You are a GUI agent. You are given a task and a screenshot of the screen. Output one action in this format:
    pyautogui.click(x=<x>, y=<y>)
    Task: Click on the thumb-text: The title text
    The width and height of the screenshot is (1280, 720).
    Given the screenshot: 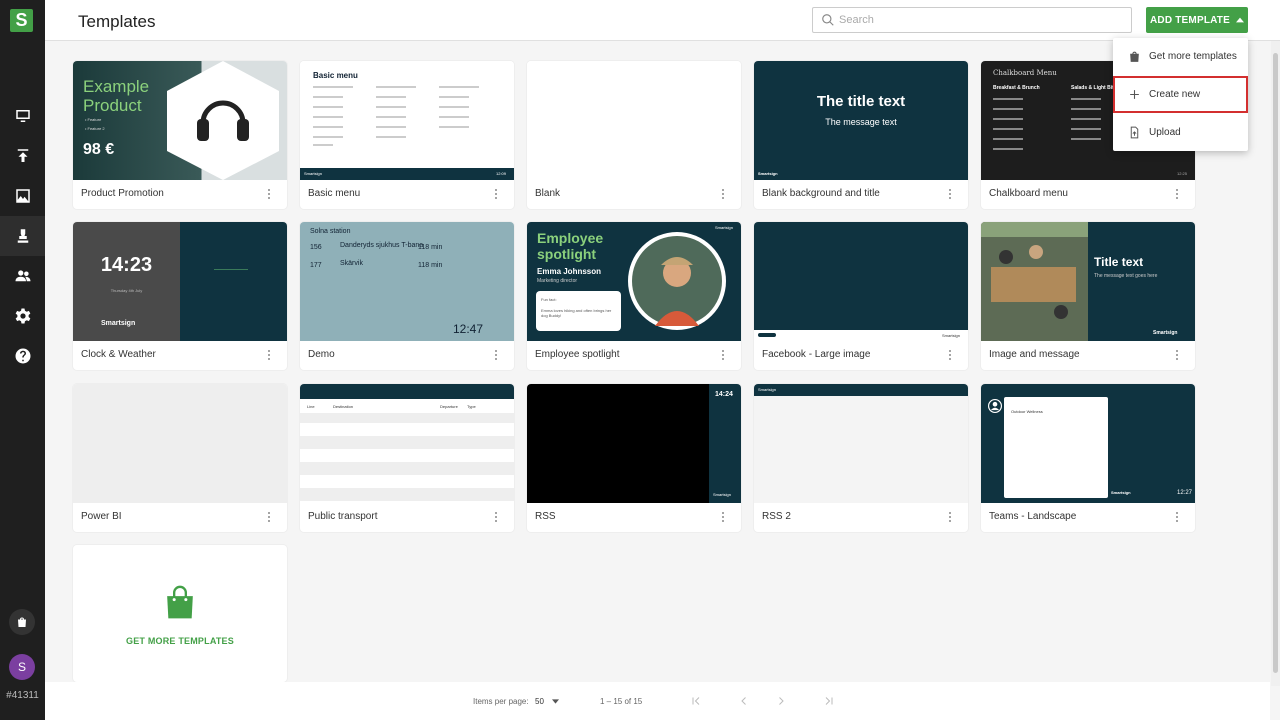 What is the action you would take?
    pyautogui.click(x=861, y=101)
    